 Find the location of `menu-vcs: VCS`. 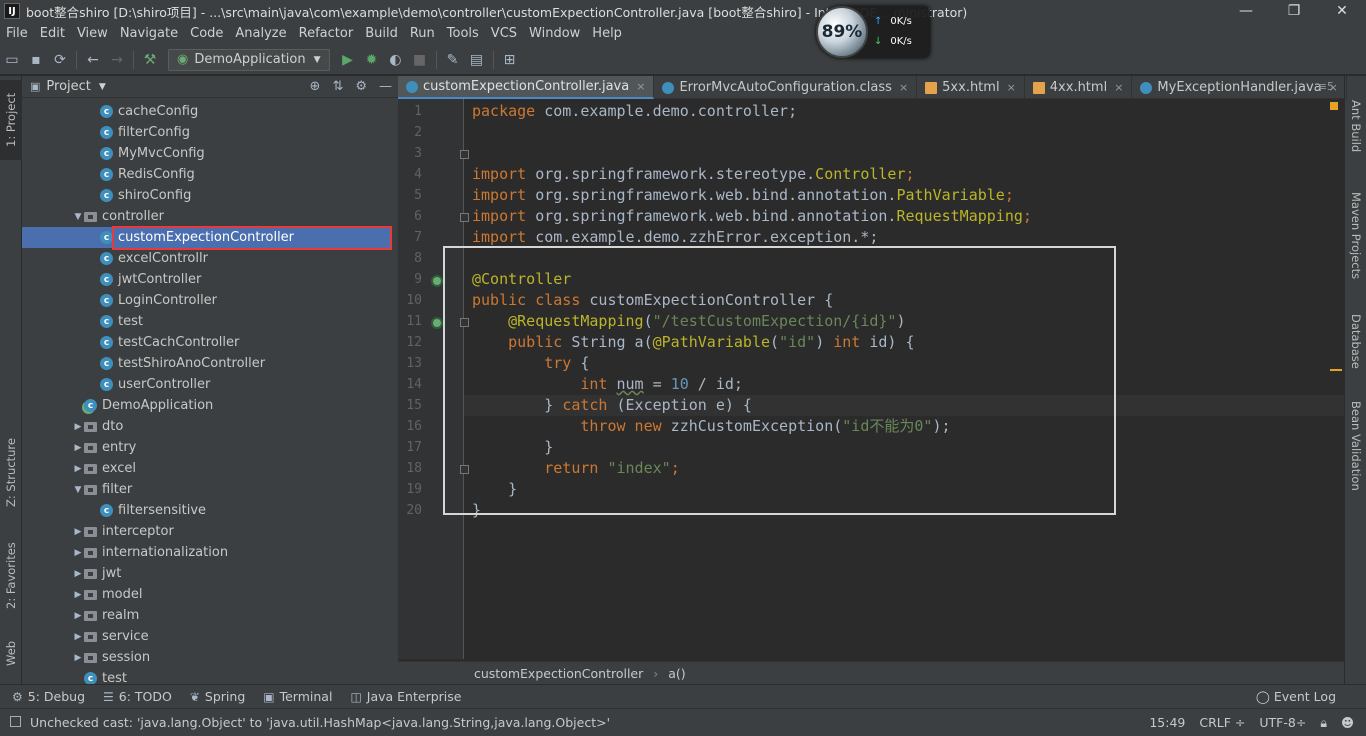

menu-vcs: VCS is located at coordinates (504, 33).